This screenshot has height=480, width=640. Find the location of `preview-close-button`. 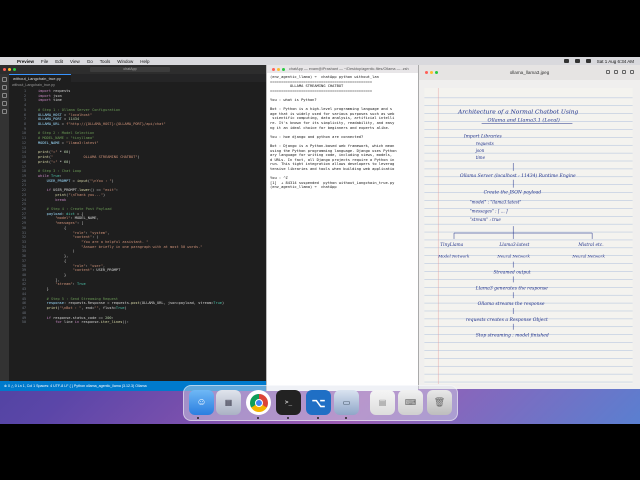

preview-close-button is located at coordinates (426, 72).